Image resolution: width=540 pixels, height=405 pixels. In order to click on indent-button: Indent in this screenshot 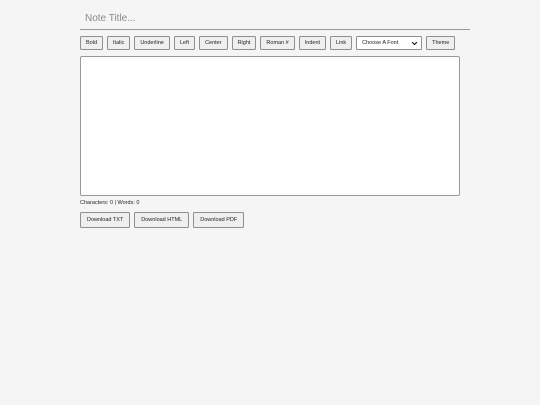, I will do `click(312, 43)`.